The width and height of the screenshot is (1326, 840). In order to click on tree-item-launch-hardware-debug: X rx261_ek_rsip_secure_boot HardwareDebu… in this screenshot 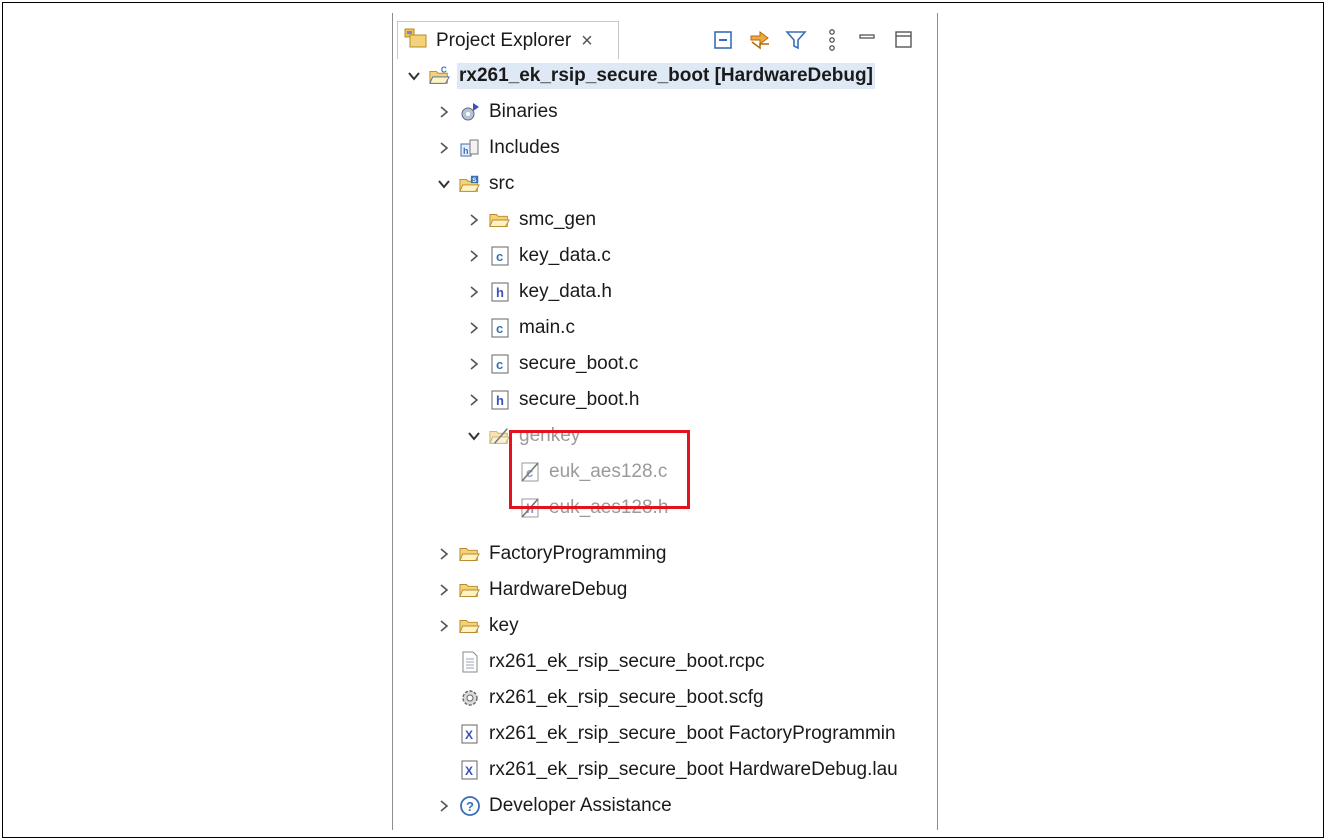, I will do `click(679, 770)`.